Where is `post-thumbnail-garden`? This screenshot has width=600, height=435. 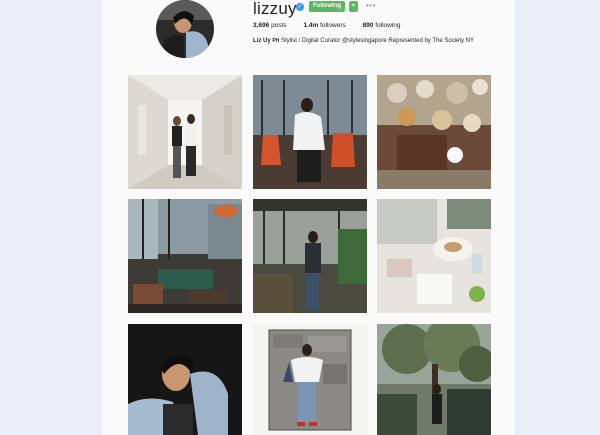
post-thumbnail-garden is located at coordinates (434, 379).